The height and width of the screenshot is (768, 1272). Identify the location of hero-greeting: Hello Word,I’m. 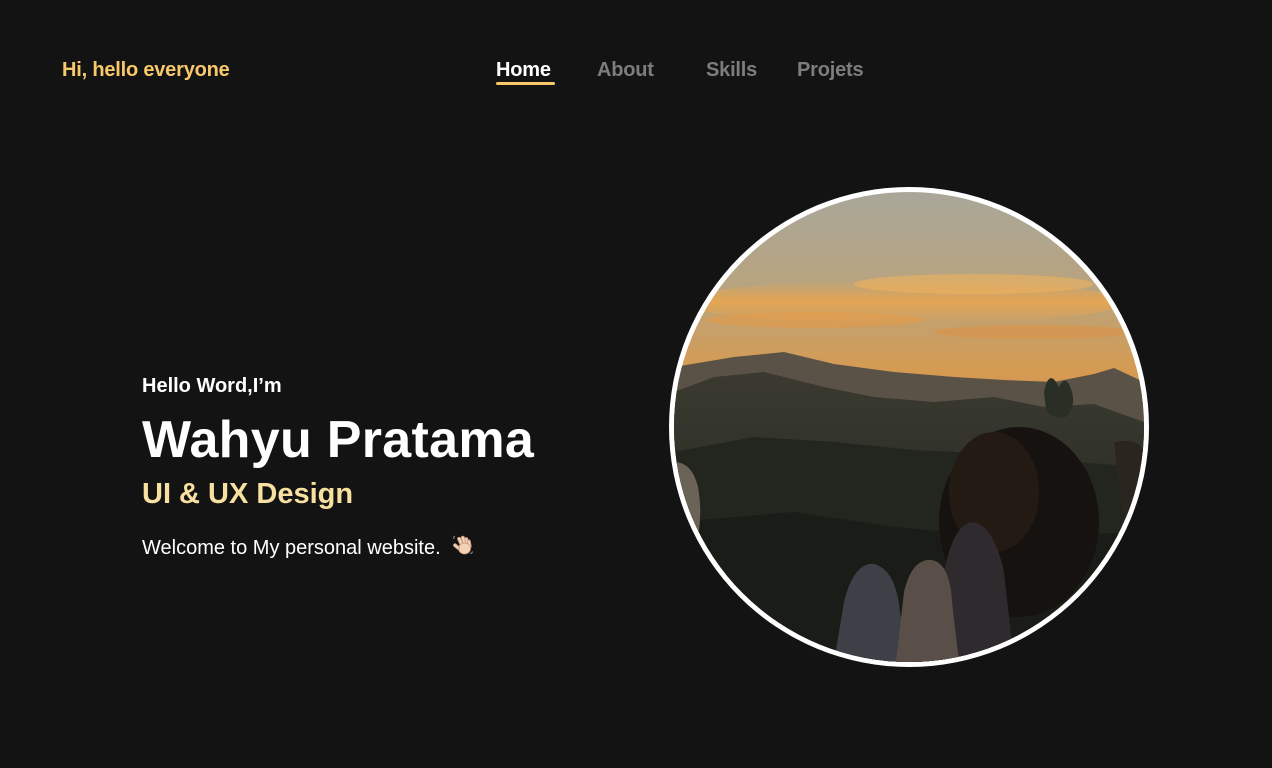
(212, 386).